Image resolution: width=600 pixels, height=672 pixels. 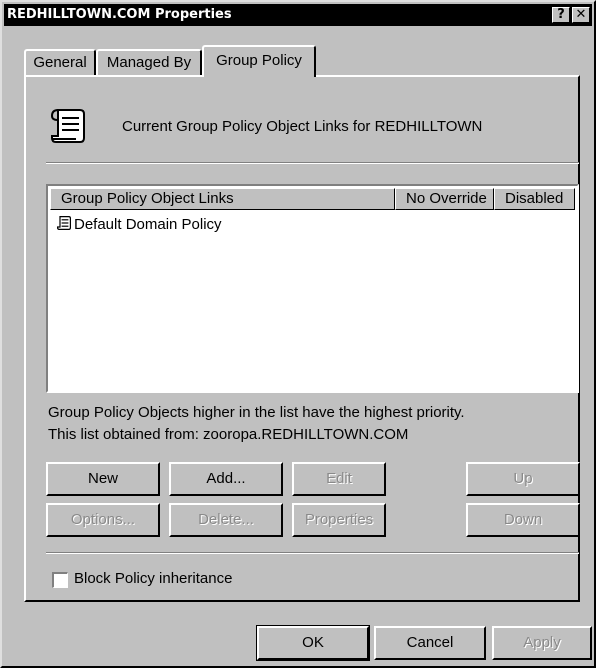 What do you see at coordinates (148, 224) in the screenshot?
I see `list-item-name: Default Domain Policy` at bounding box center [148, 224].